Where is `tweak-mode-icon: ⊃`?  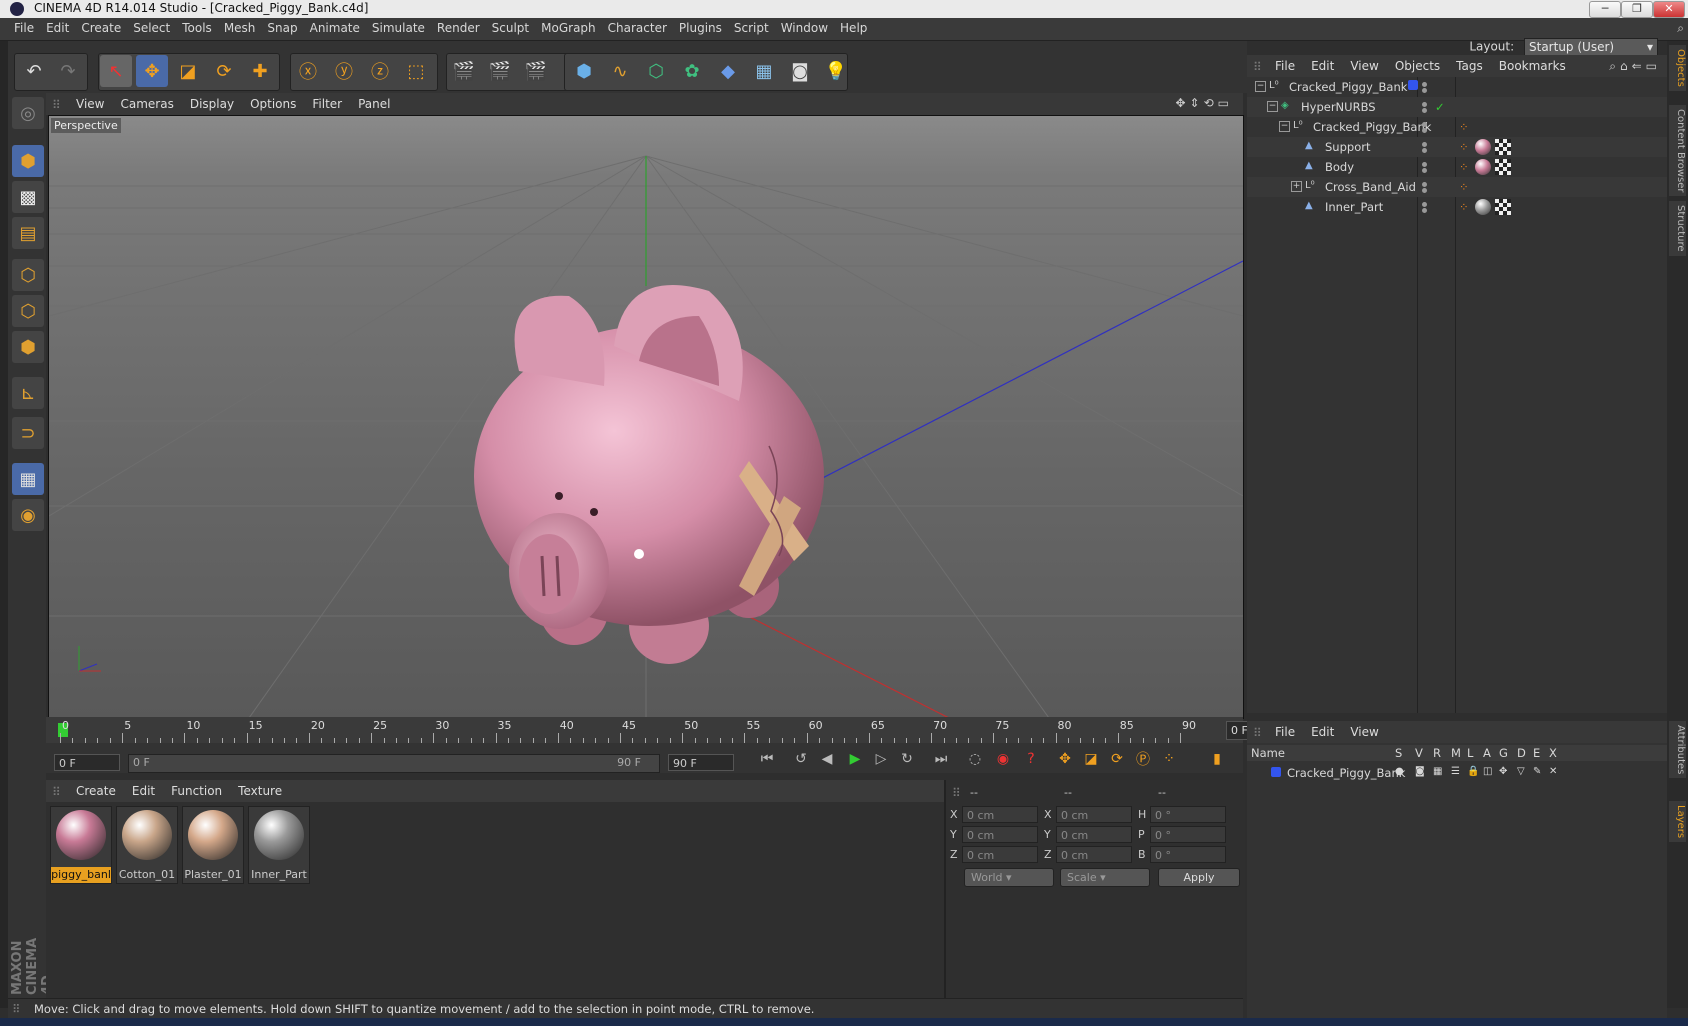
tweak-mode-icon: ⊃ is located at coordinates (28, 433).